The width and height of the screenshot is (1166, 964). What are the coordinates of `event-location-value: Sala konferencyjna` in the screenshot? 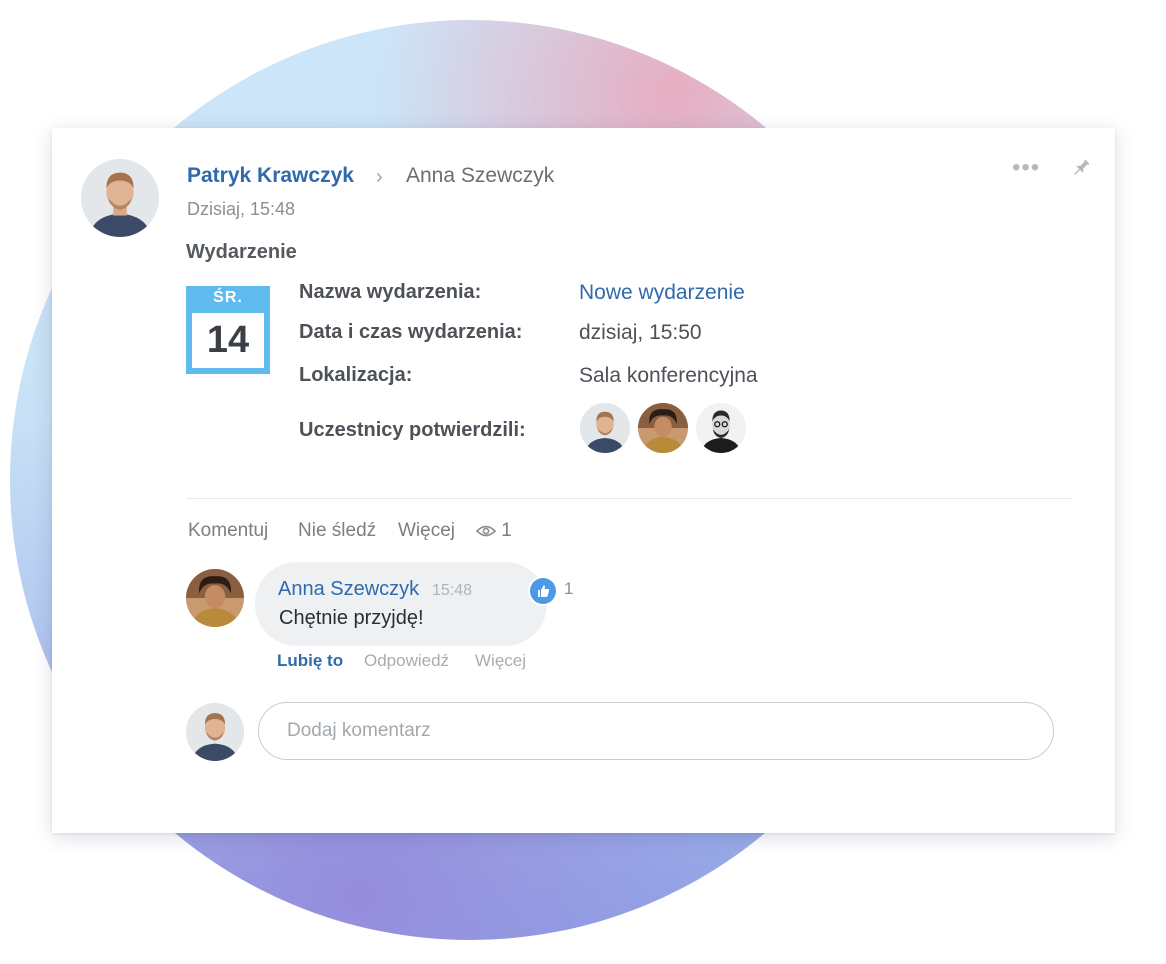 It's located at (668, 375).